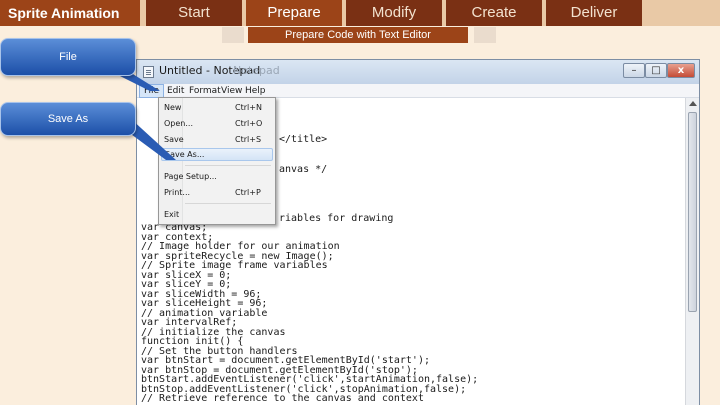 The width and height of the screenshot is (720, 405). I want to click on save-as-callout-label: Save As, so click(68, 119).